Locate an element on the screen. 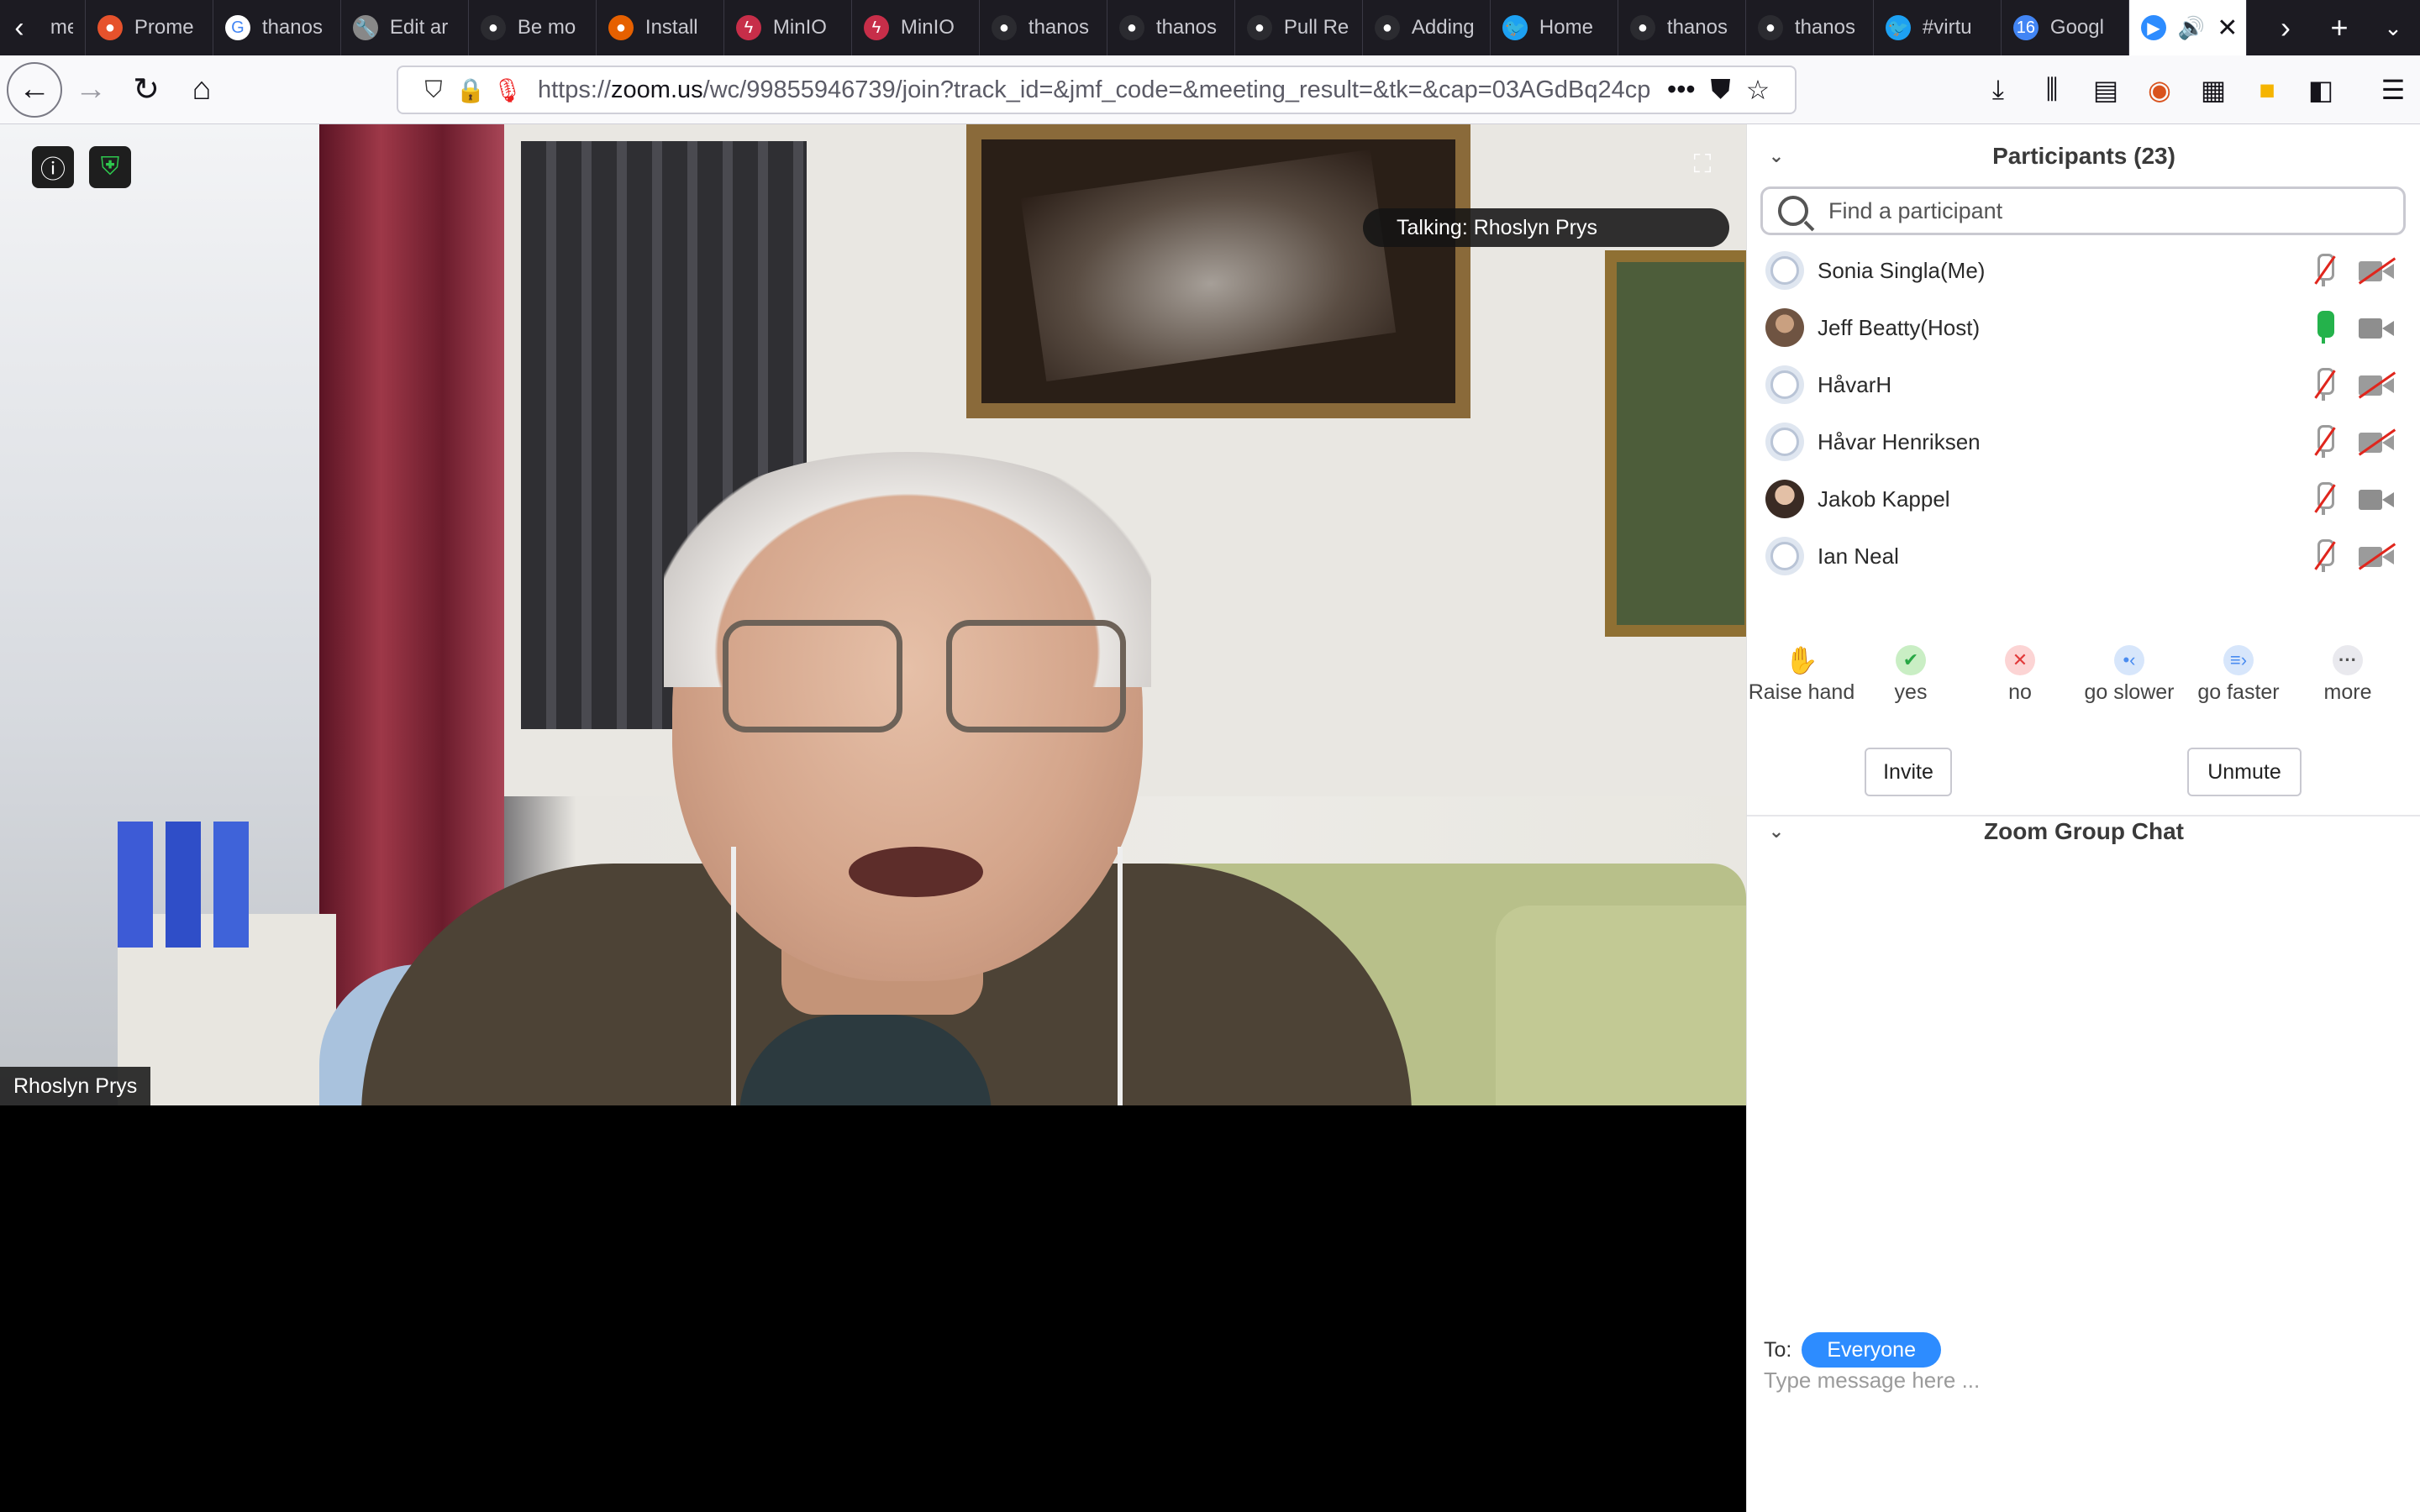 This screenshot has height=1512, width=2420. reaction-label: Raise hand is located at coordinates (1801, 692).